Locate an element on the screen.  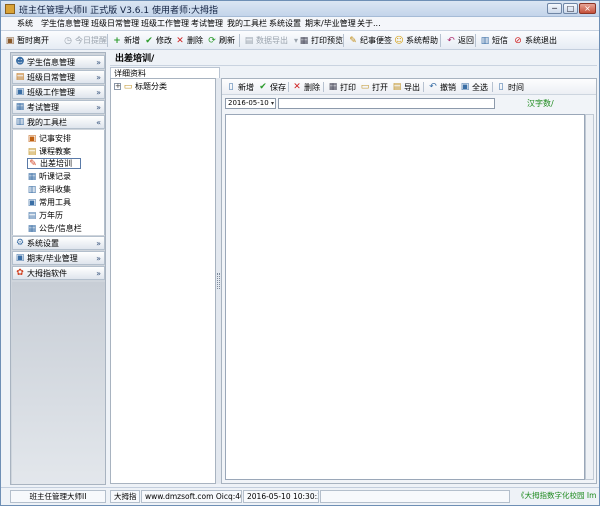
today-reminder-button: ◷ 今日提醒 is located at coordinates (85, 40).